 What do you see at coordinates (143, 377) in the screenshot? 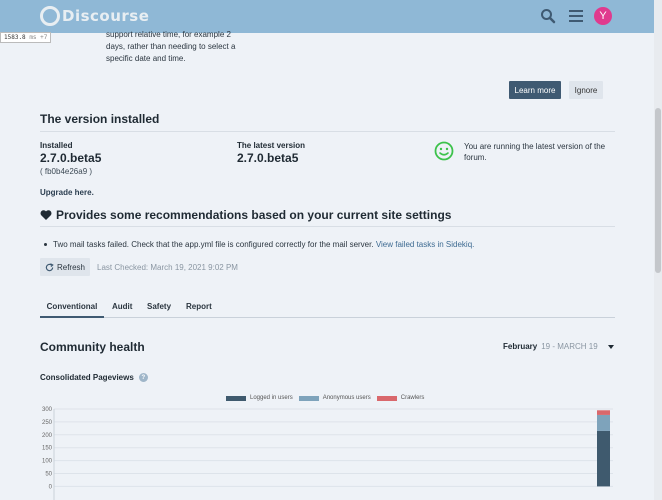
I see `help-icon: ?` at bounding box center [143, 377].